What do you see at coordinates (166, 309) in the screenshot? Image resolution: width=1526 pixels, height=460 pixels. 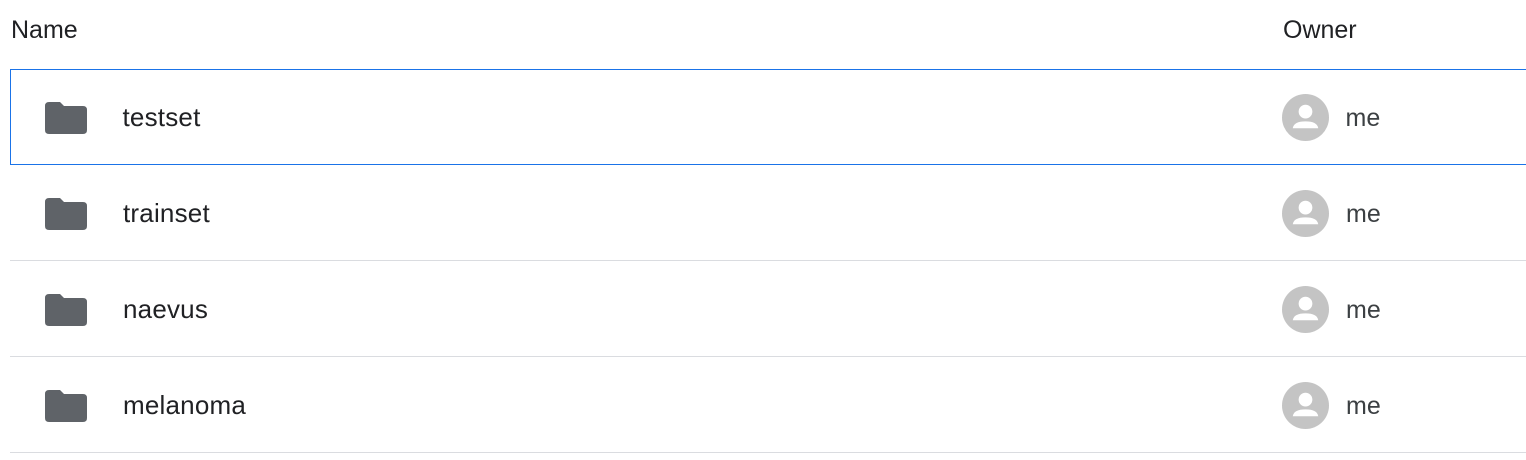 I see `item-name: naevus` at bounding box center [166, 309].